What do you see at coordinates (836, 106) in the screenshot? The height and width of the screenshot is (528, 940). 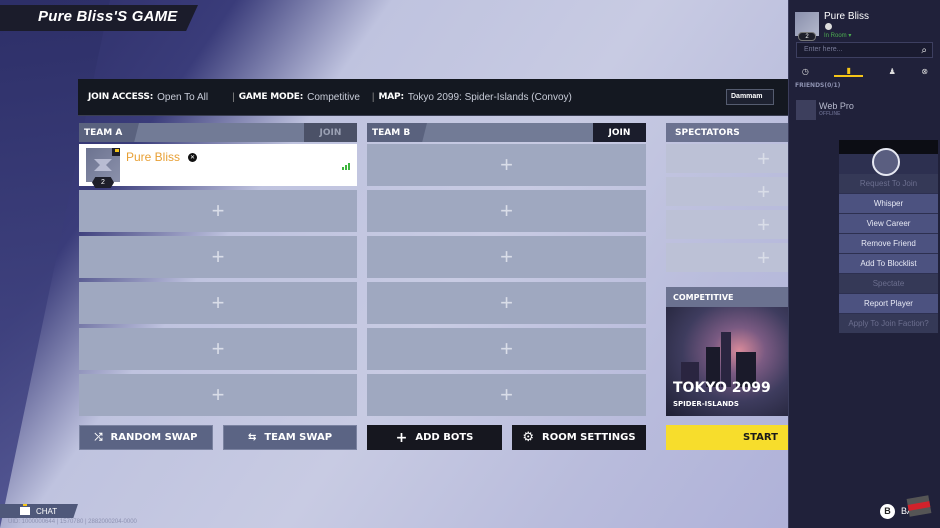 I see `friend-name: Web Pro` at bounding box center [836, 106].